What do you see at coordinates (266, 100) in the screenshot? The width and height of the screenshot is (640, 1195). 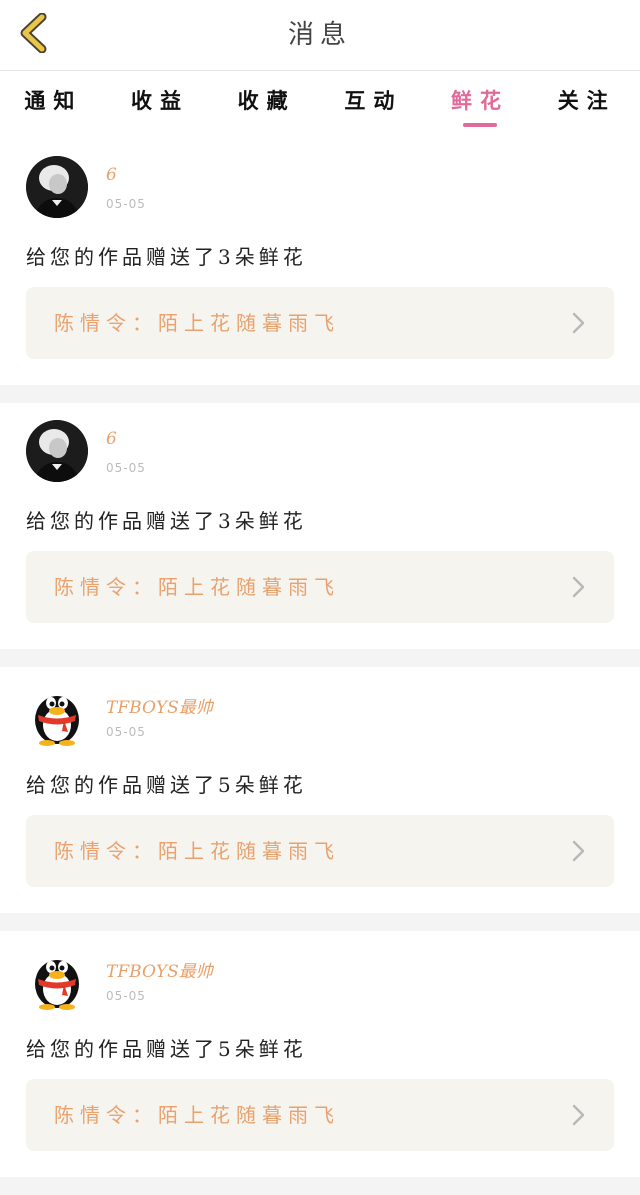 I see `tab-label: 收藏` at bounding box center [266, 100].